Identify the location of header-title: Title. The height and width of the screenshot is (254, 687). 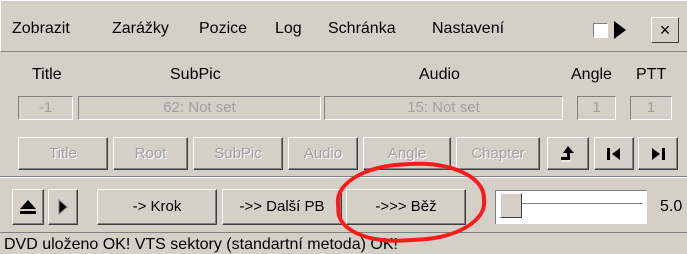
(47, 74).